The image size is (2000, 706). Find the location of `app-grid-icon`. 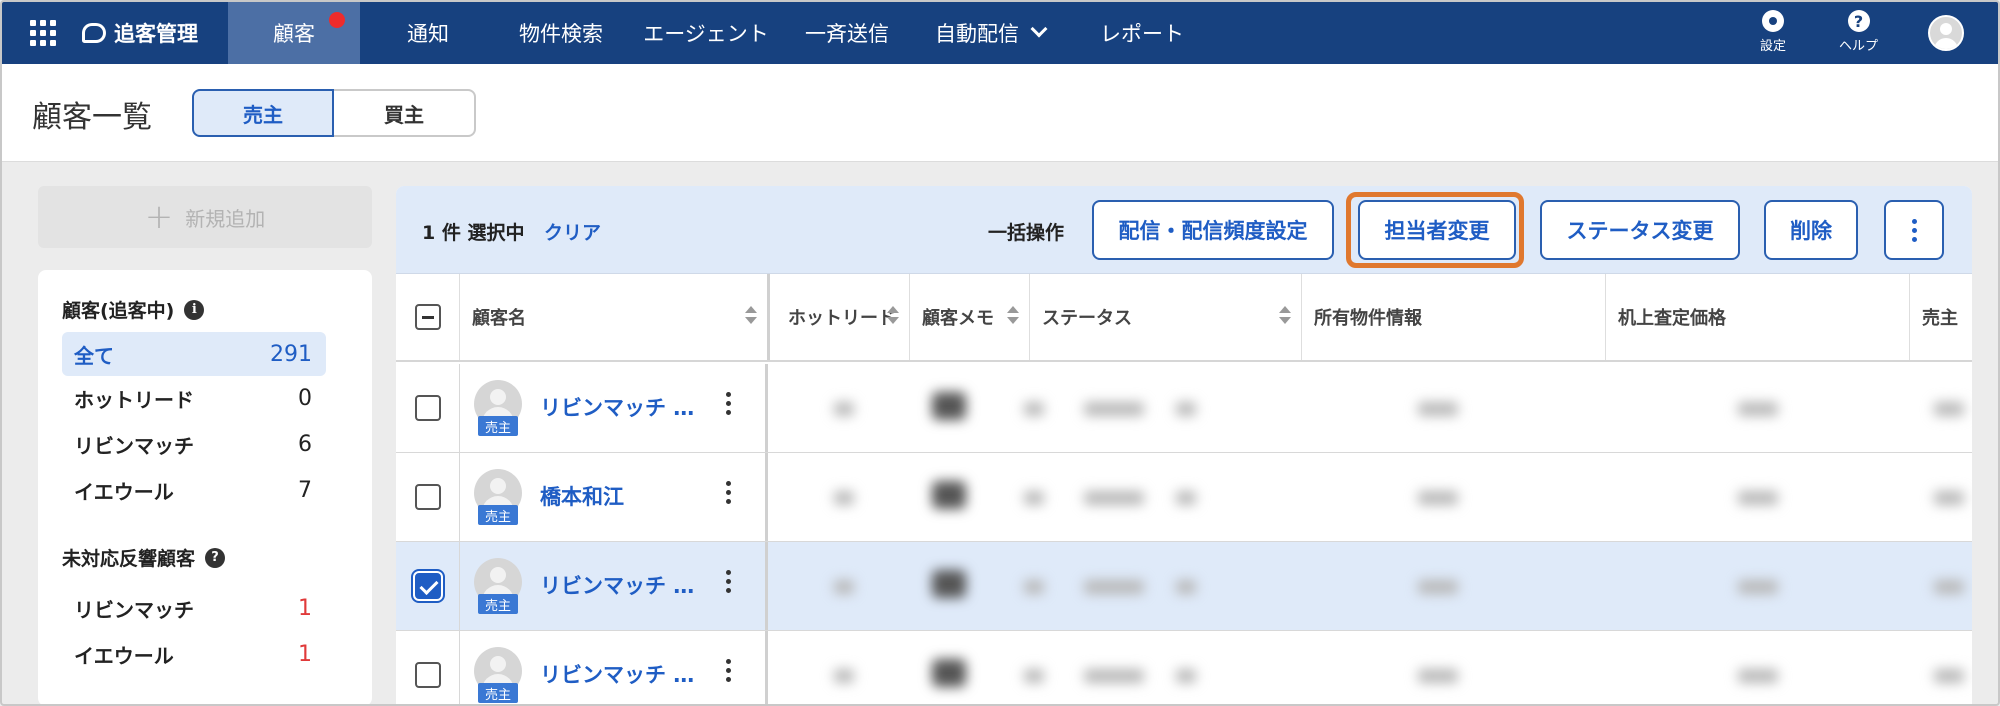

app-grid-icon is located at coordinates (43, 33).